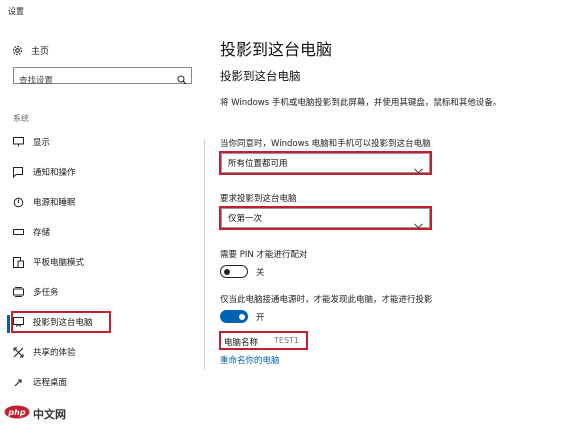  I want to click on search-input, so click(91, 81).